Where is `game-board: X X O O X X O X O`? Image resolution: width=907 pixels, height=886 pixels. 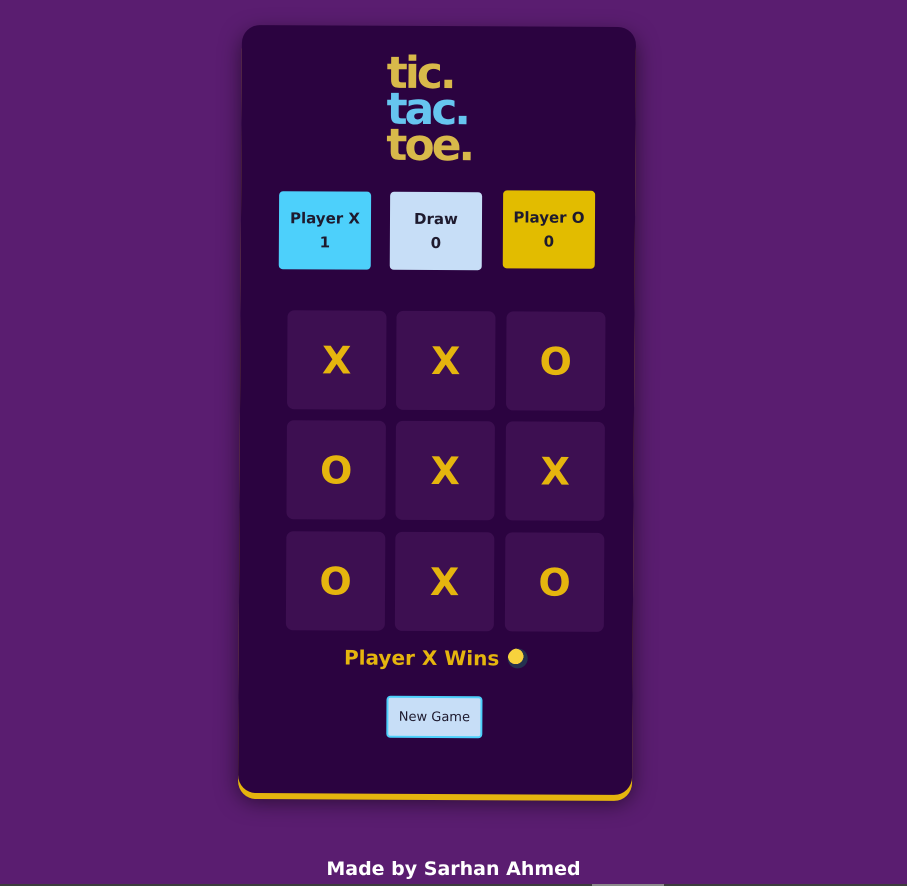
game-board: X X O O X X O X O is located at coordinates (447, 472).